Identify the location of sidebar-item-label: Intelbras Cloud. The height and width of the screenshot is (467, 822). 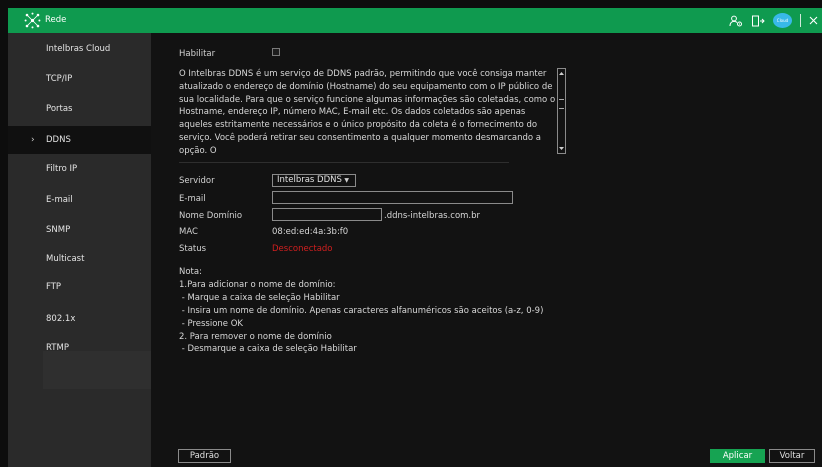
(78, 49).